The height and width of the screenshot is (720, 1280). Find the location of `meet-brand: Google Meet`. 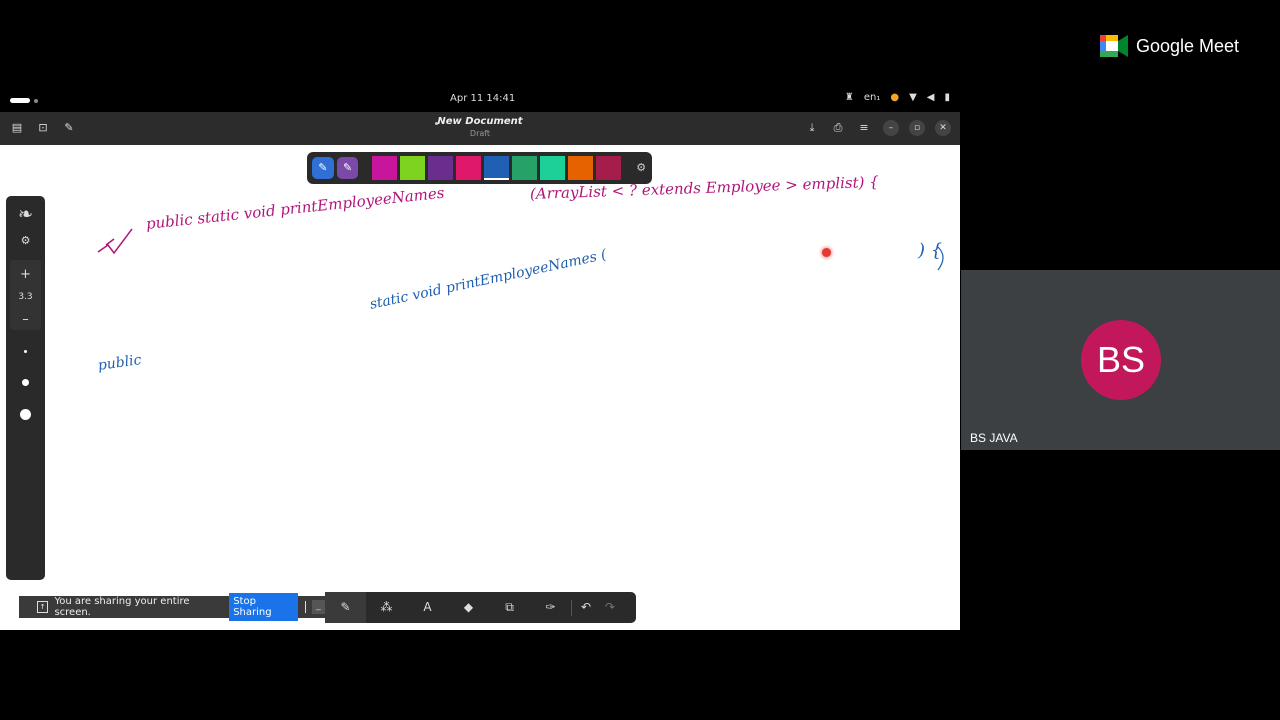

meet-brand: Google Meet is located at coordinates (1169, 46).